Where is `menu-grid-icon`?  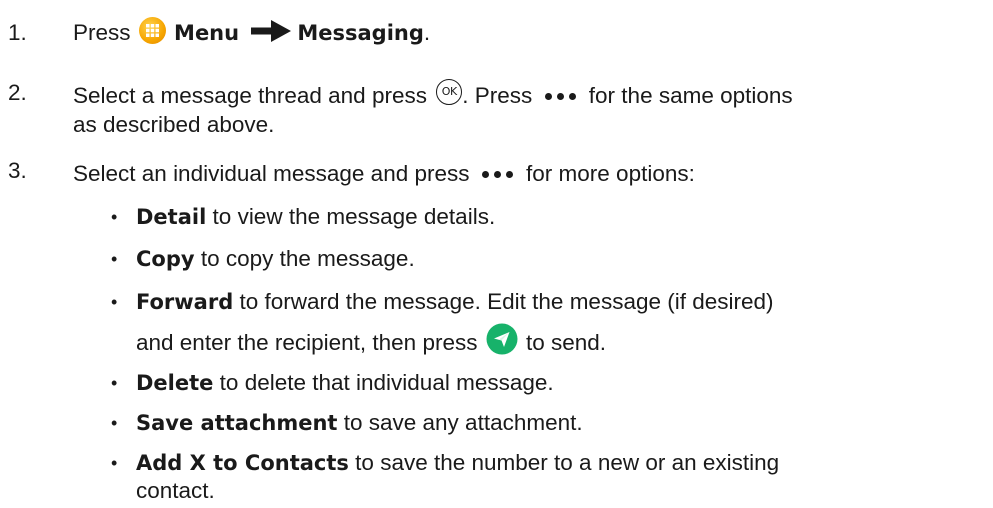 menu-grid-icon is located at coordinates (152, 30).